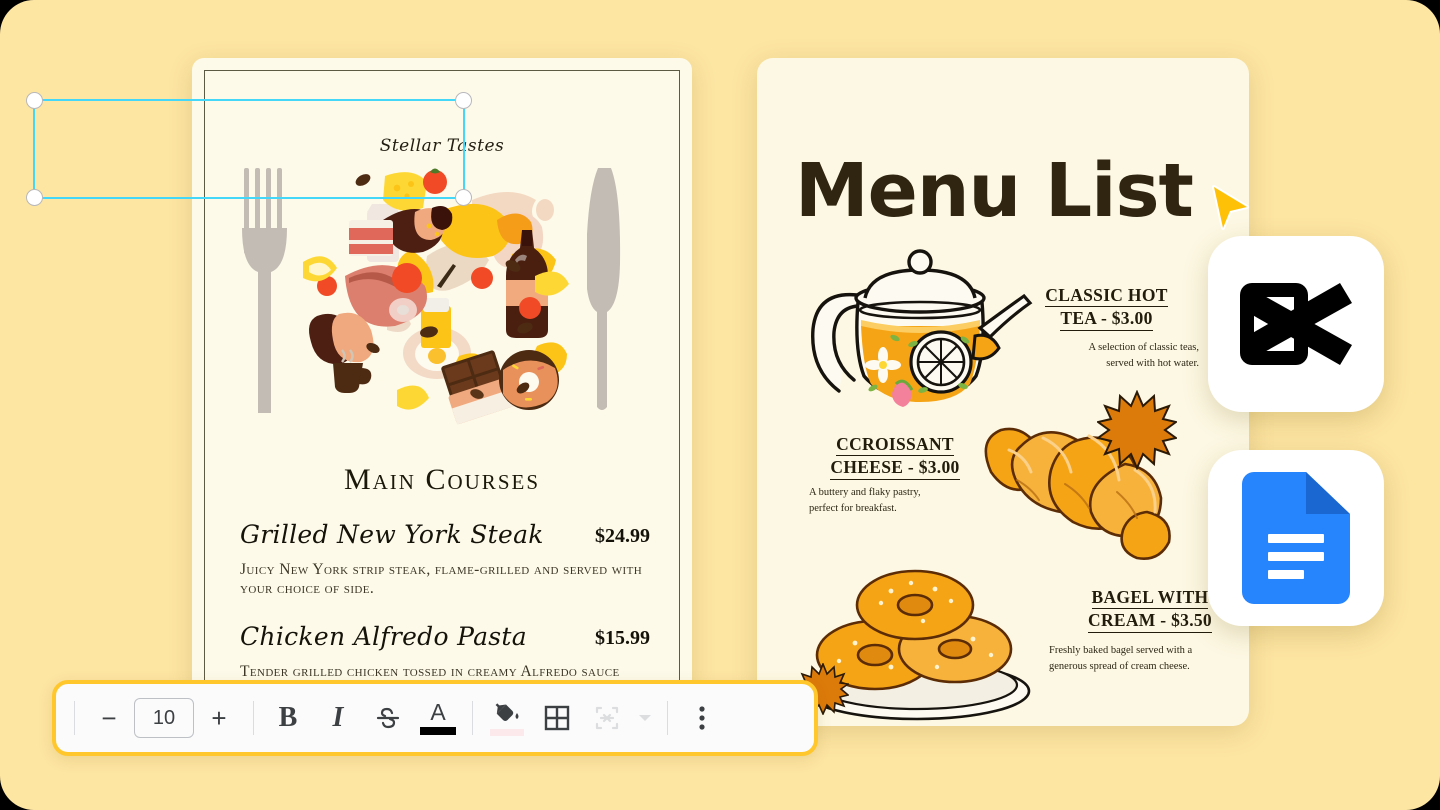  Describe the element at coordinates (34, 197) in the screenshot. I see `selection-handle-bottom-left` at that location.